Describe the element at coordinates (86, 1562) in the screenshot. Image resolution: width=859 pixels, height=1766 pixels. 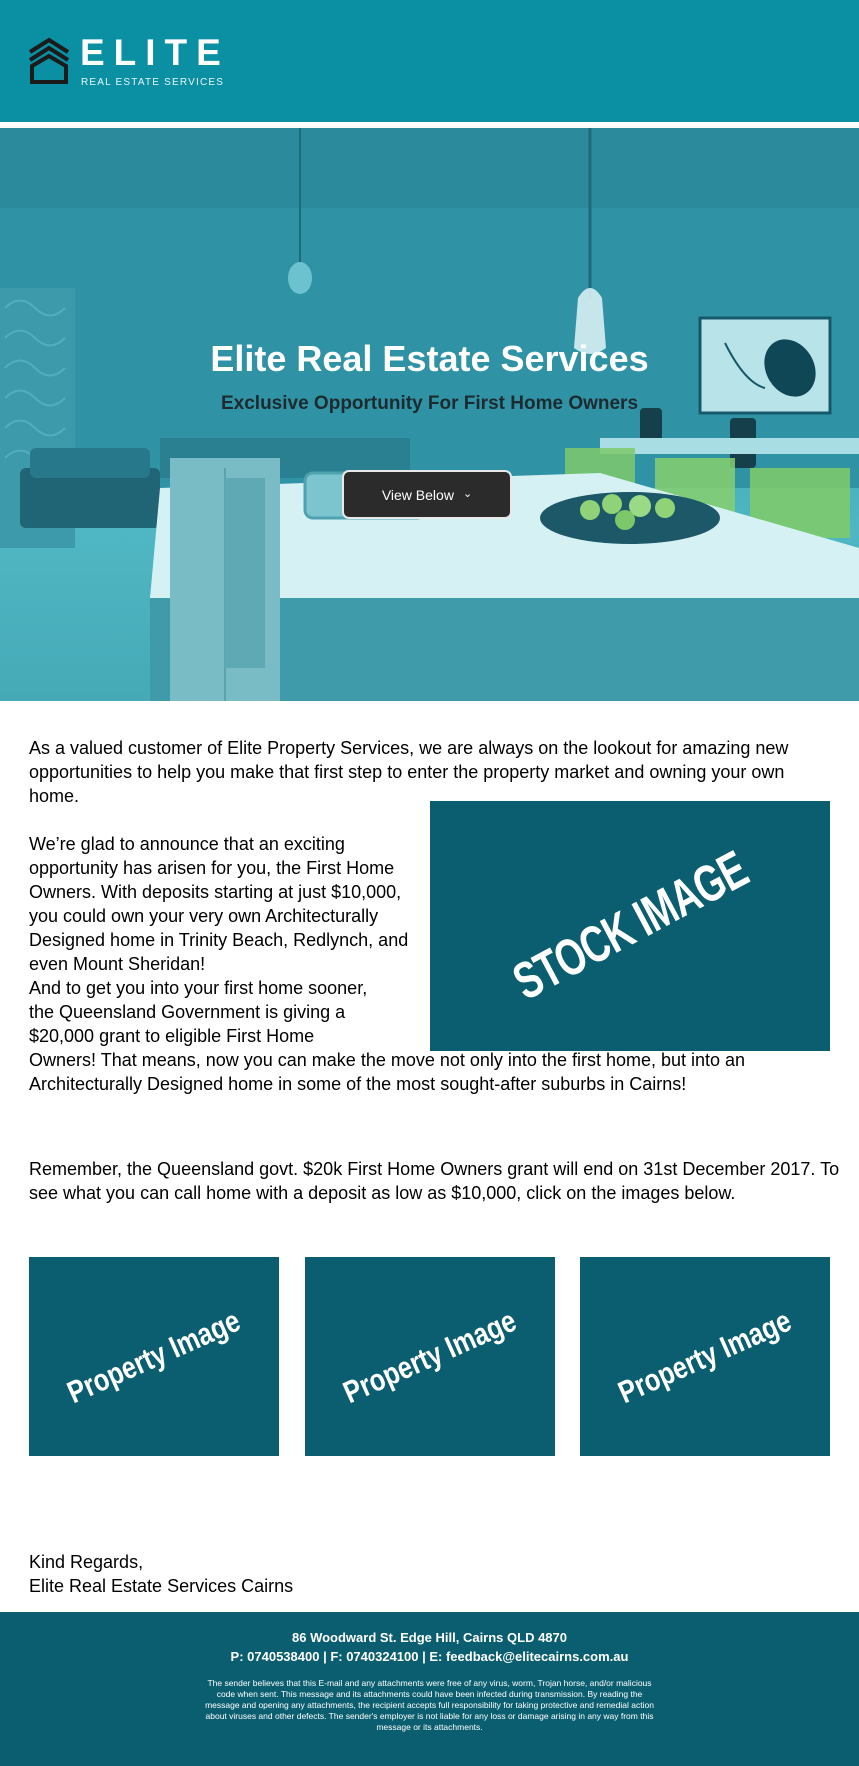
I see `signoff-greeting: Kind Regards,` at that location.